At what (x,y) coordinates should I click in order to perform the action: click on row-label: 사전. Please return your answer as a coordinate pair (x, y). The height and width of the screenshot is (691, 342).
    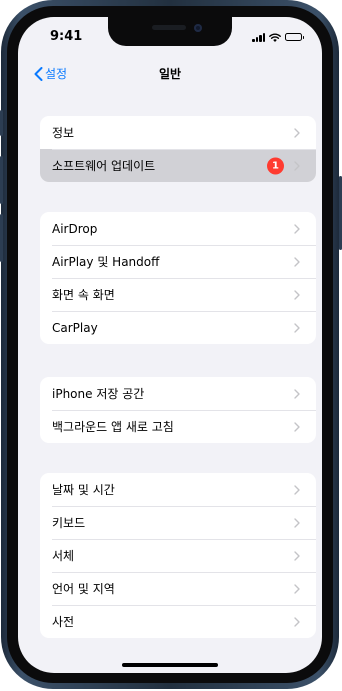
    Looking at the image, I should click on (63, 622).